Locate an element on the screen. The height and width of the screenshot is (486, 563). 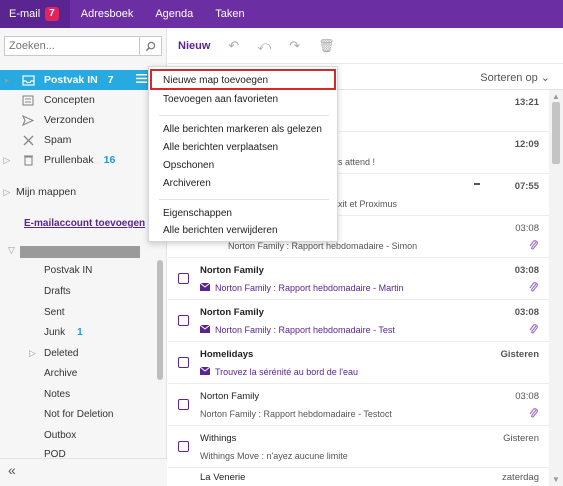
subfolder-outbox: Outbox is located at coordinates (60, 435).